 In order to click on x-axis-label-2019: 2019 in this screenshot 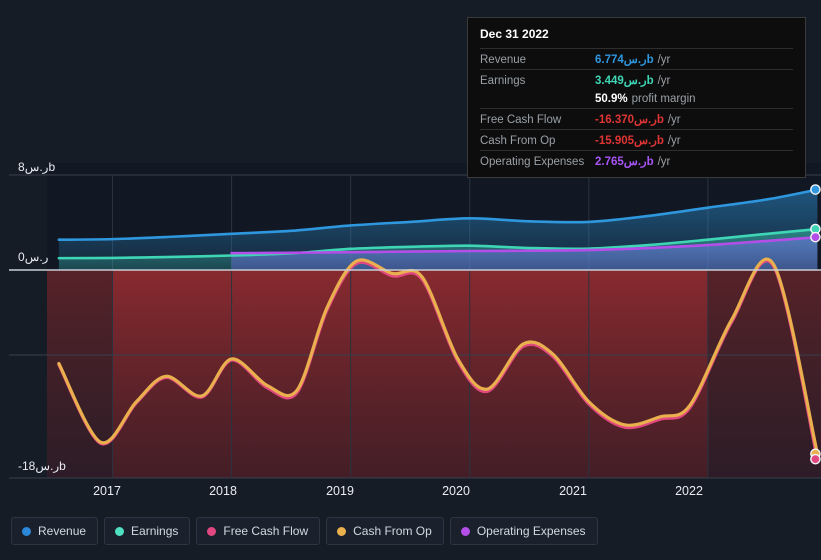, I will do `click(340, 491)`.